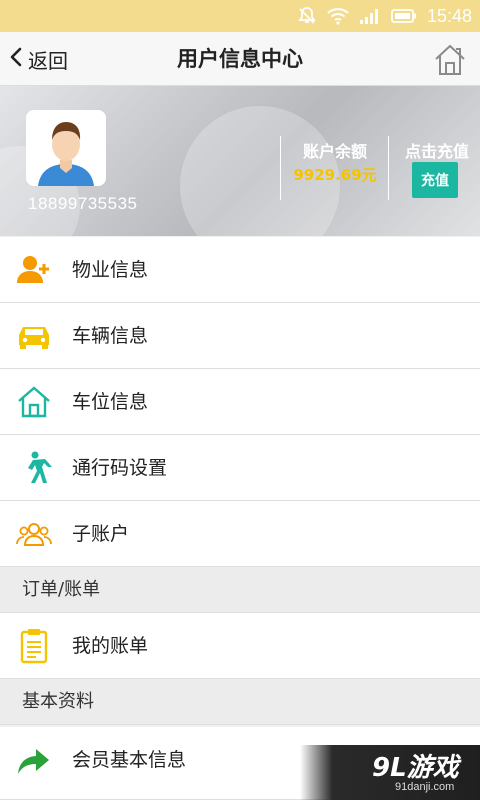 This screenshot has height=800, width=480. Describe the element at coordinates (240, 336) in the screenshot. I see `menu-item-vehicle-info: 车辆信息` at that location.